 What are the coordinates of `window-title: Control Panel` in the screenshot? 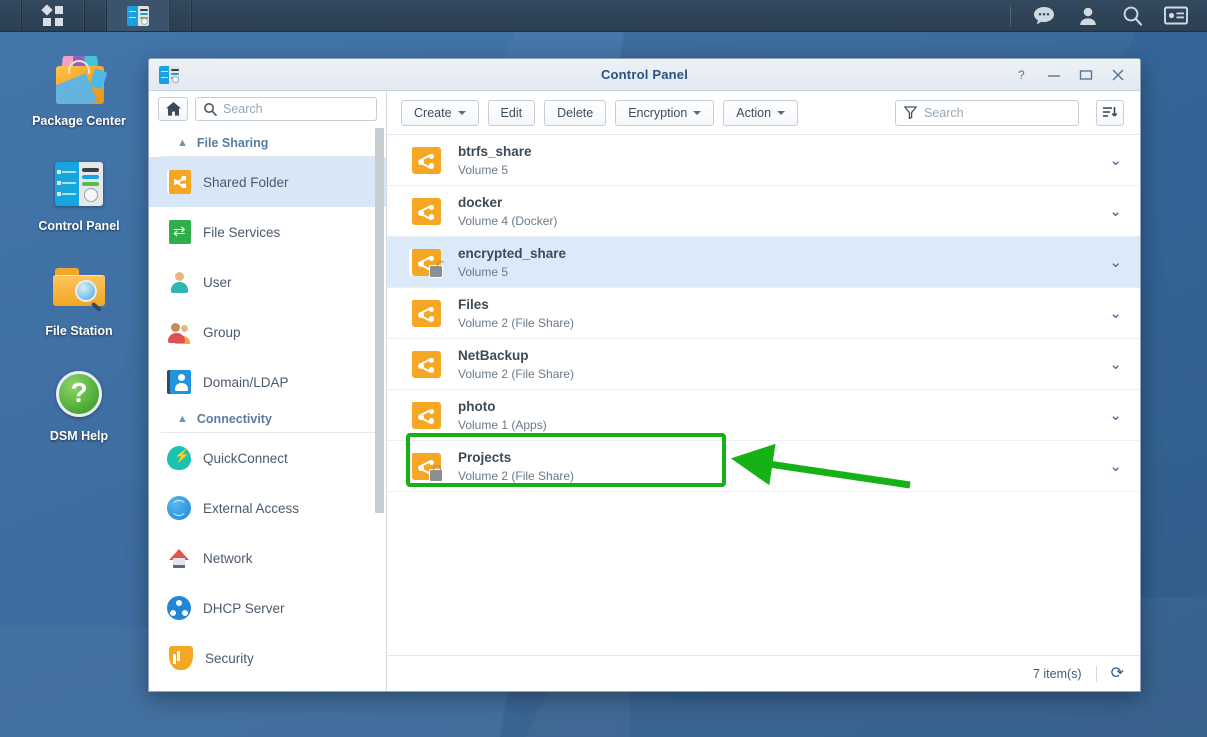 It's located at (644, 74).